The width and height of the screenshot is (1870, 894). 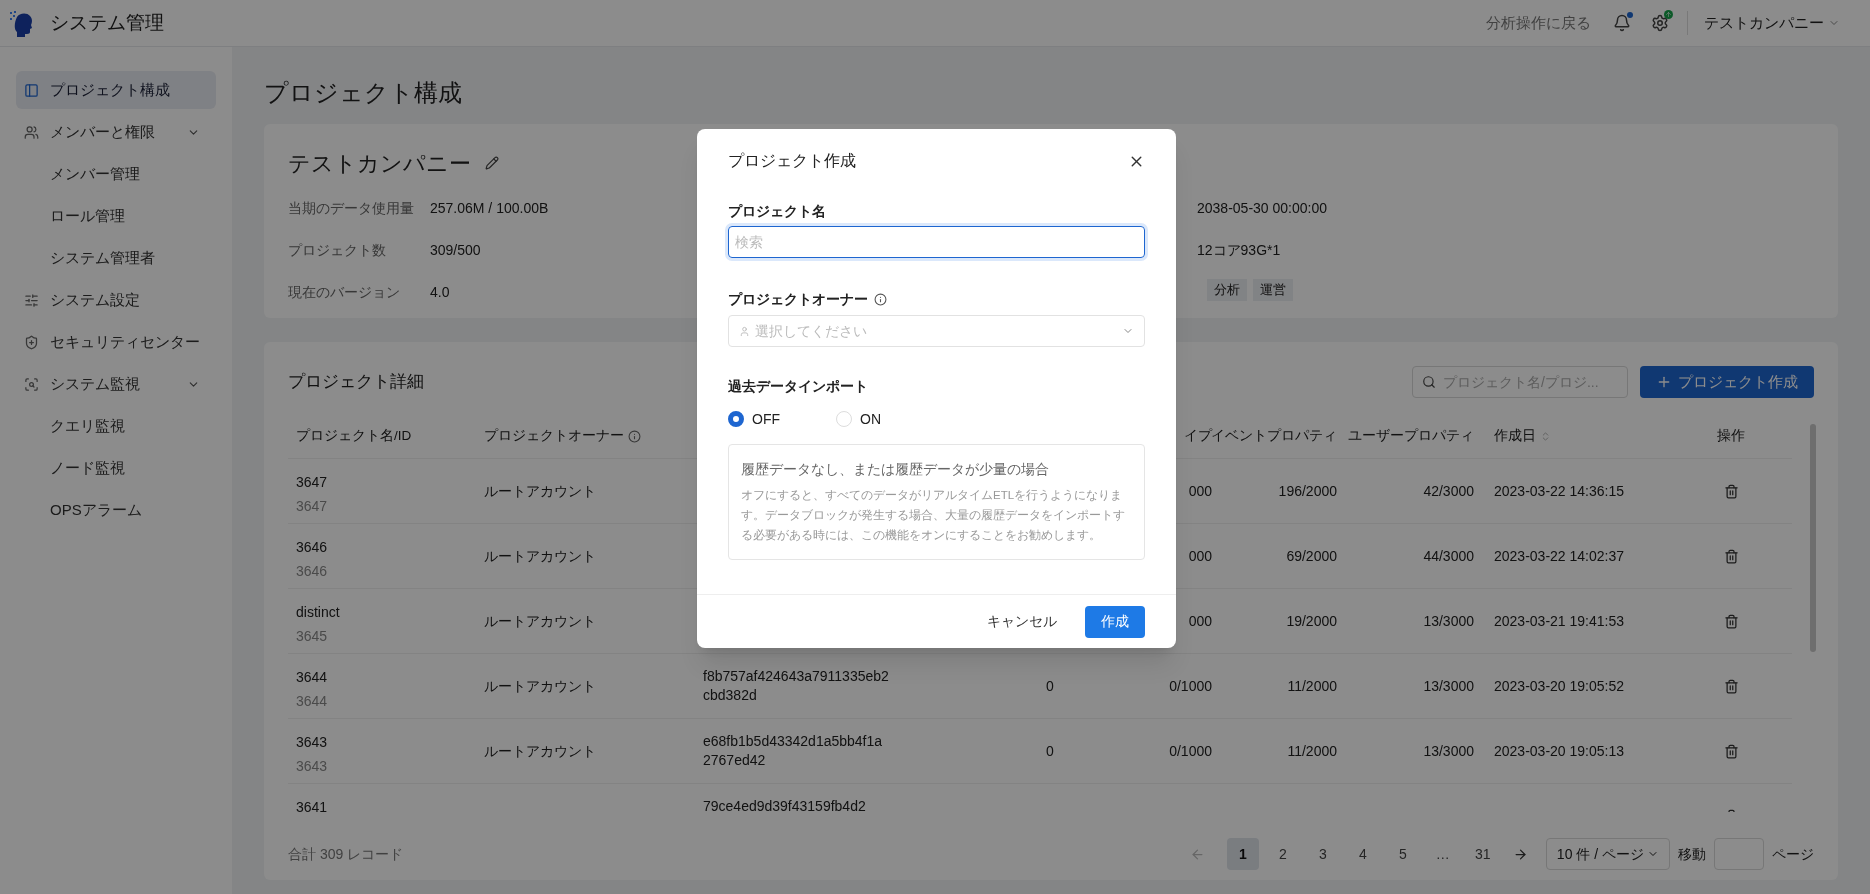 What do you see at coordinates (116, 132) in the screenshot?
I see `sidebar-item: メンバーと権限` at bounding box center [116, 132].